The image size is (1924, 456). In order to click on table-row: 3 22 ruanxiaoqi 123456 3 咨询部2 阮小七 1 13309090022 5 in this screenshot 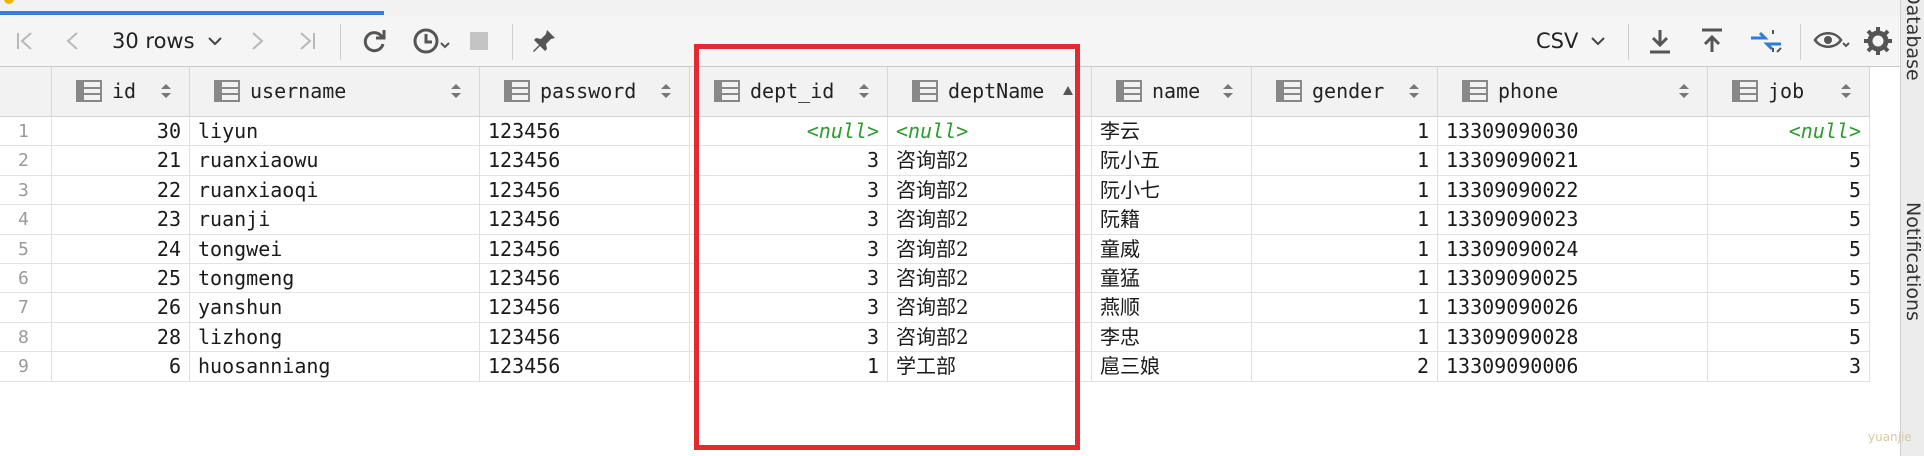, I will do `click(935, 190)`.